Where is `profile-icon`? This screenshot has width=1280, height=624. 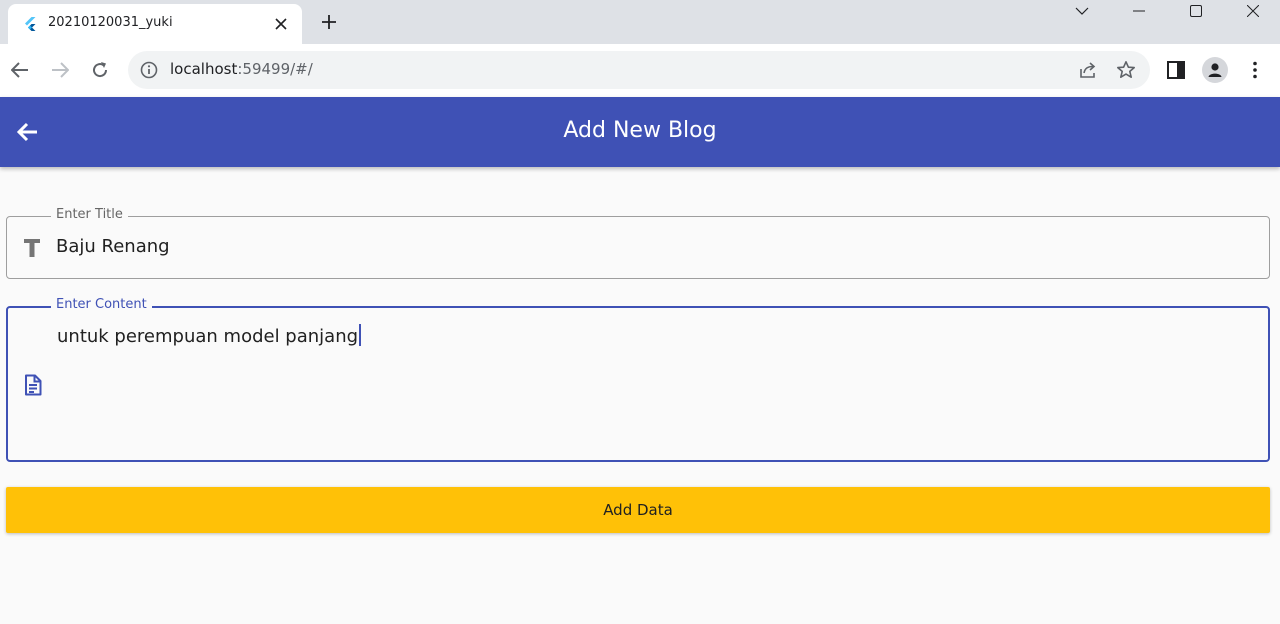
profile-icon is located at coordinates (1215, 70).